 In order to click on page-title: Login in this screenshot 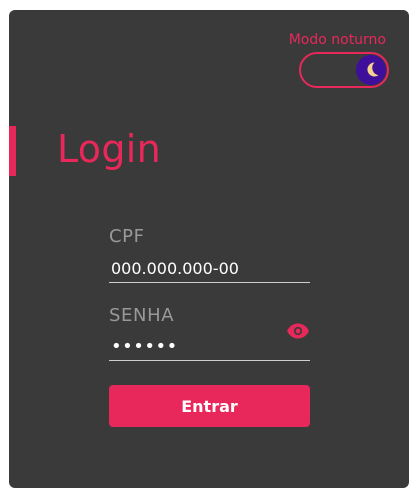, I will do `click(109, 149)`.